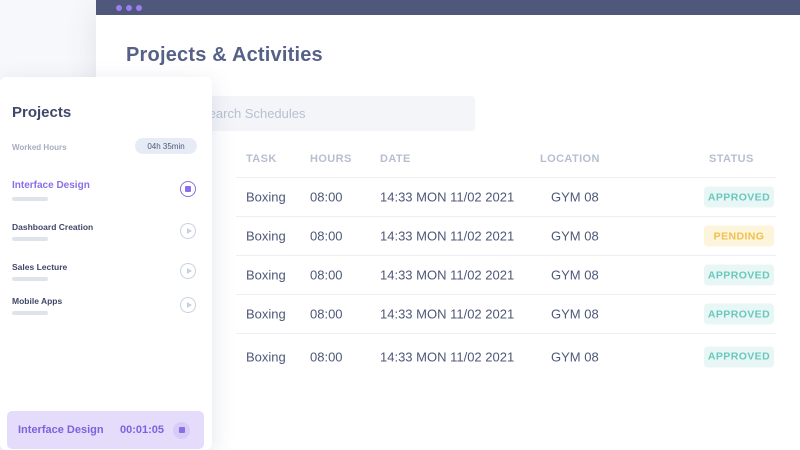 The height and width of the screenshot is (450, 800). I want to click on header-date: DATE, so click(395, 159).